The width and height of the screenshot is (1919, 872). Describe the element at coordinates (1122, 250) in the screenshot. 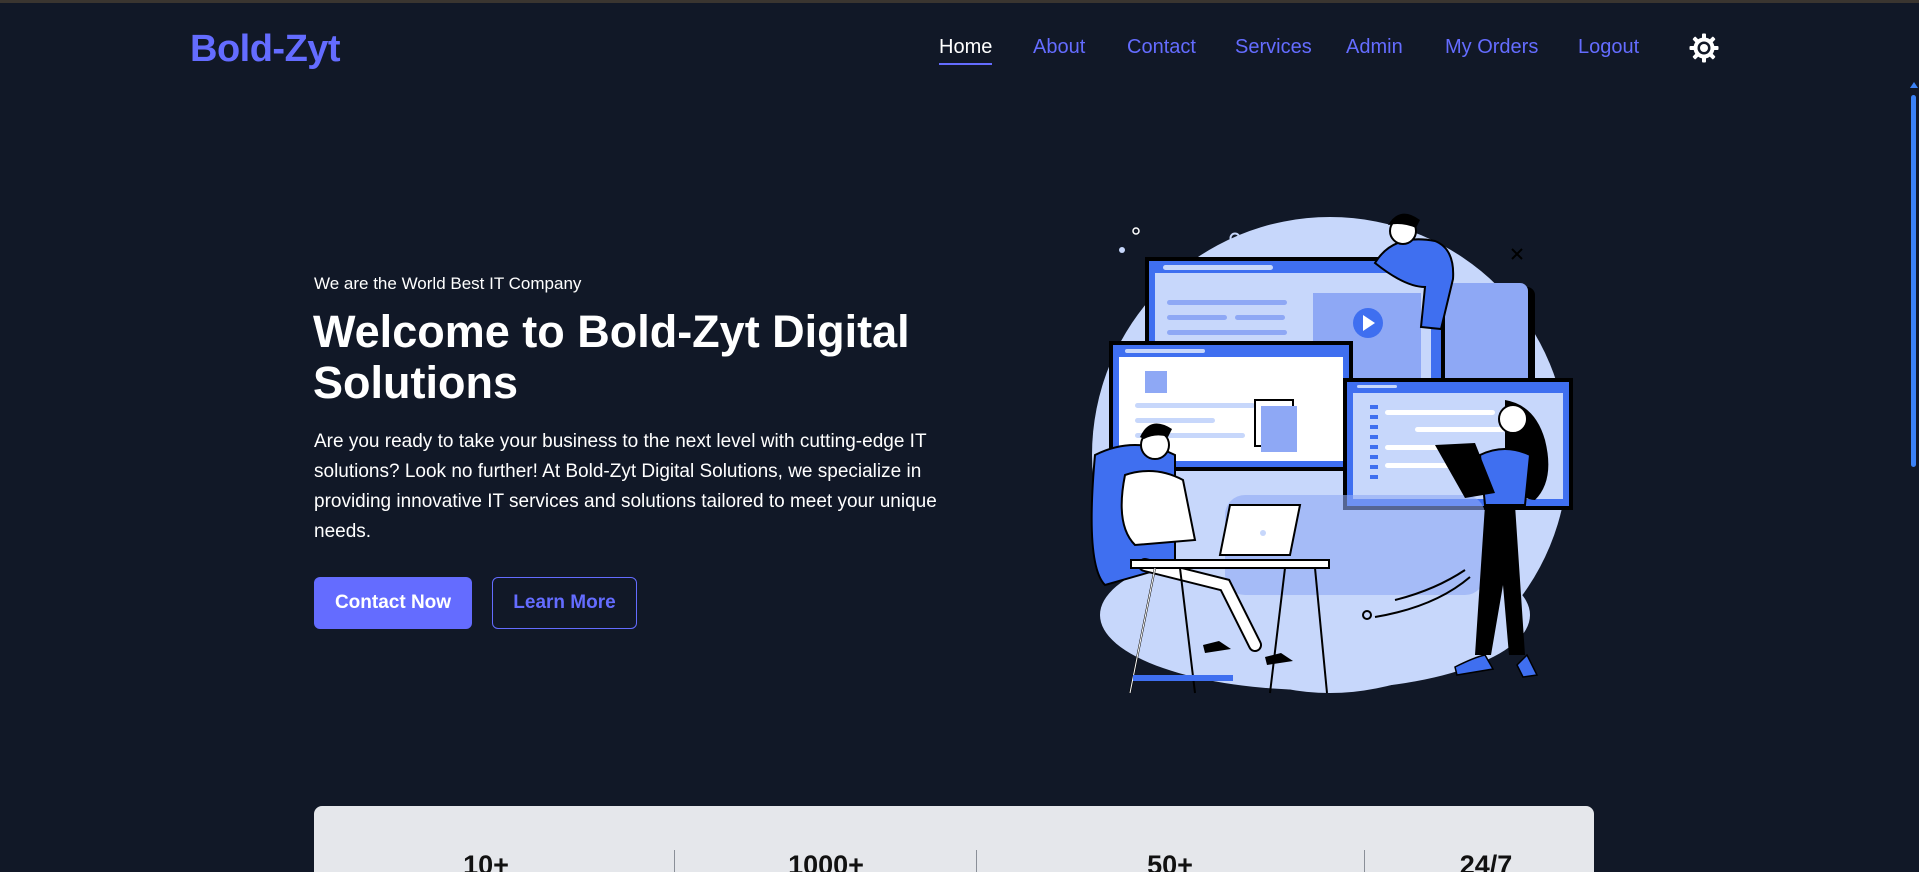

I see `sparkle-dot-icon` at that location.